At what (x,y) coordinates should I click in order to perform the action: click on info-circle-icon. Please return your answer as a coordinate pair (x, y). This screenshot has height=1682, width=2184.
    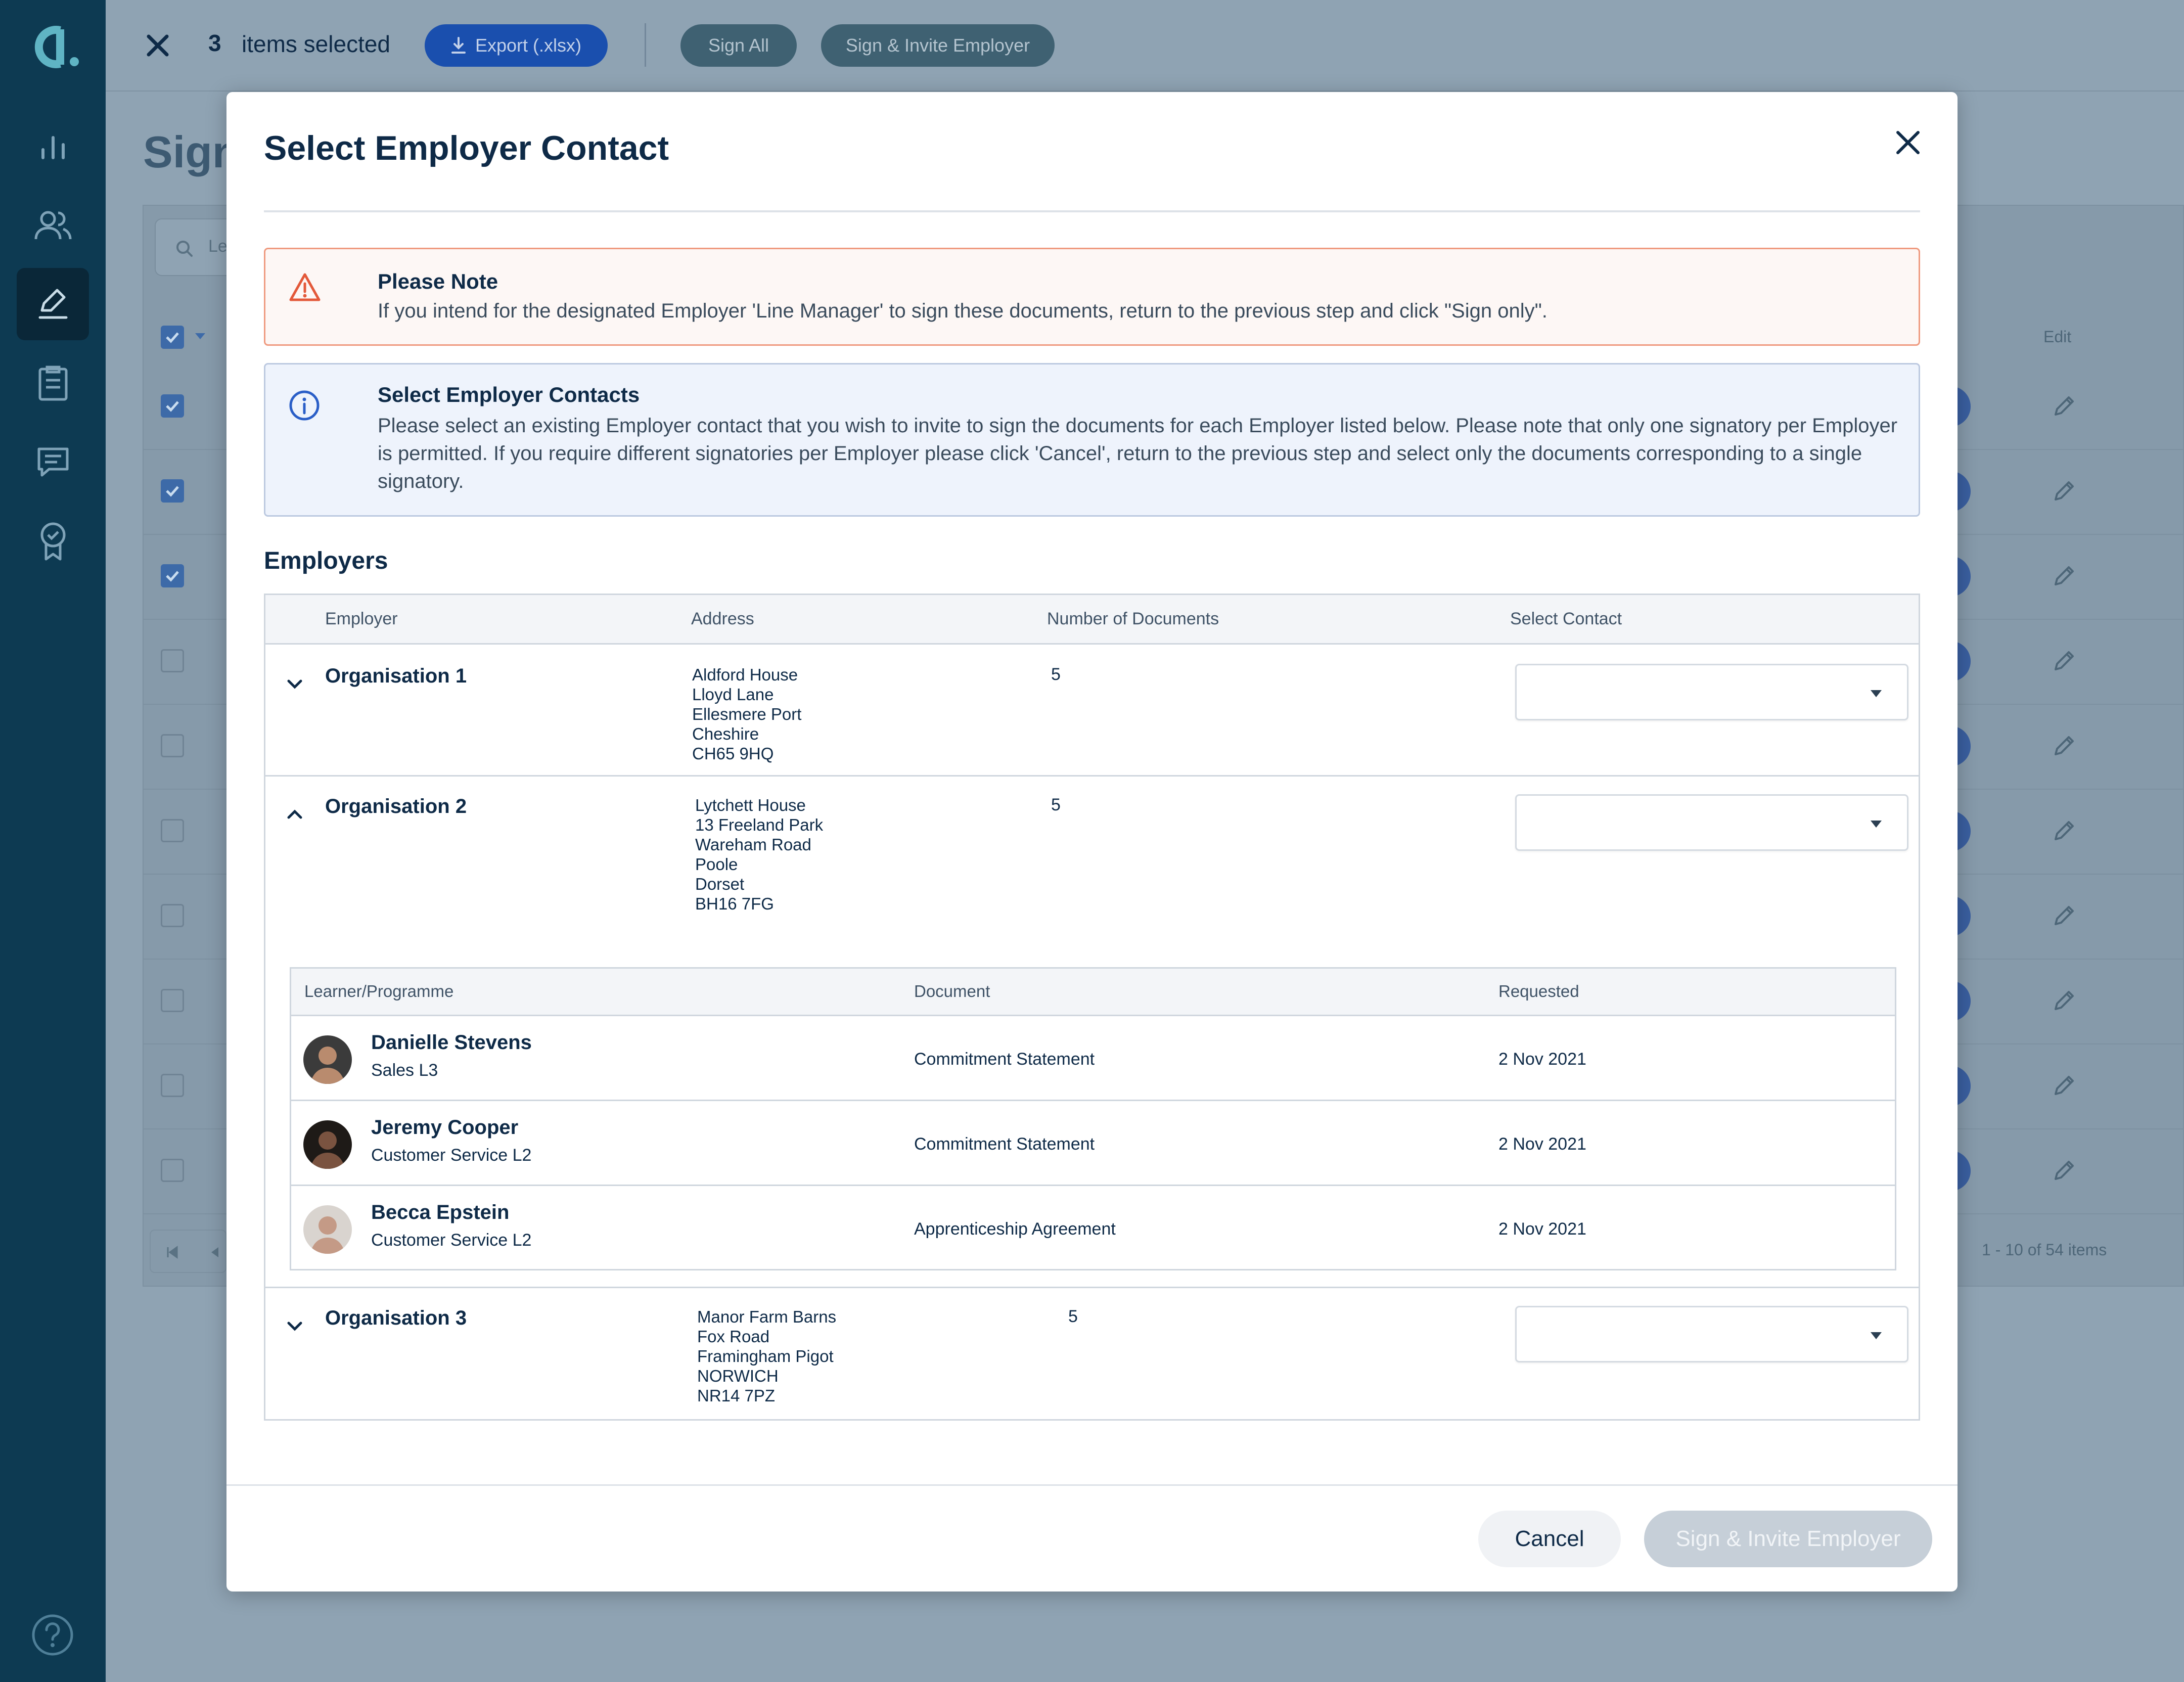
    Looking at the image, I should click on (304, 405).